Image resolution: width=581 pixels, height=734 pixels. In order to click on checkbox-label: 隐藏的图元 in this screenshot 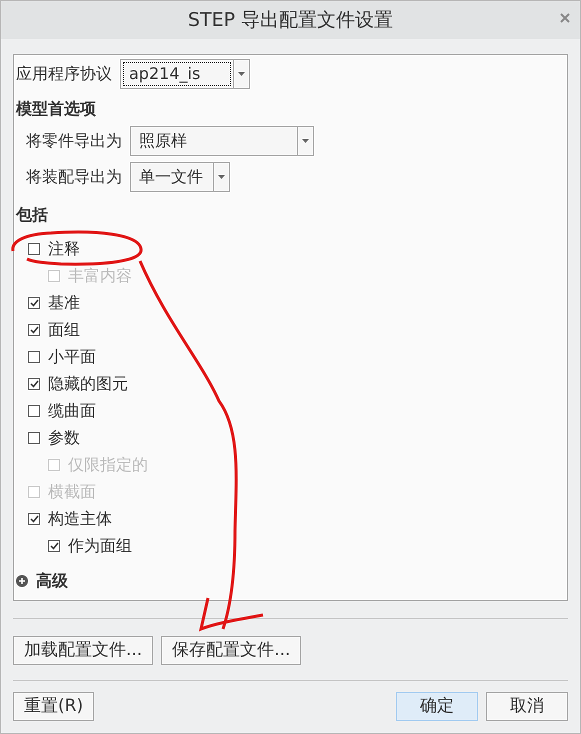, I will do `click(88, 383)`.